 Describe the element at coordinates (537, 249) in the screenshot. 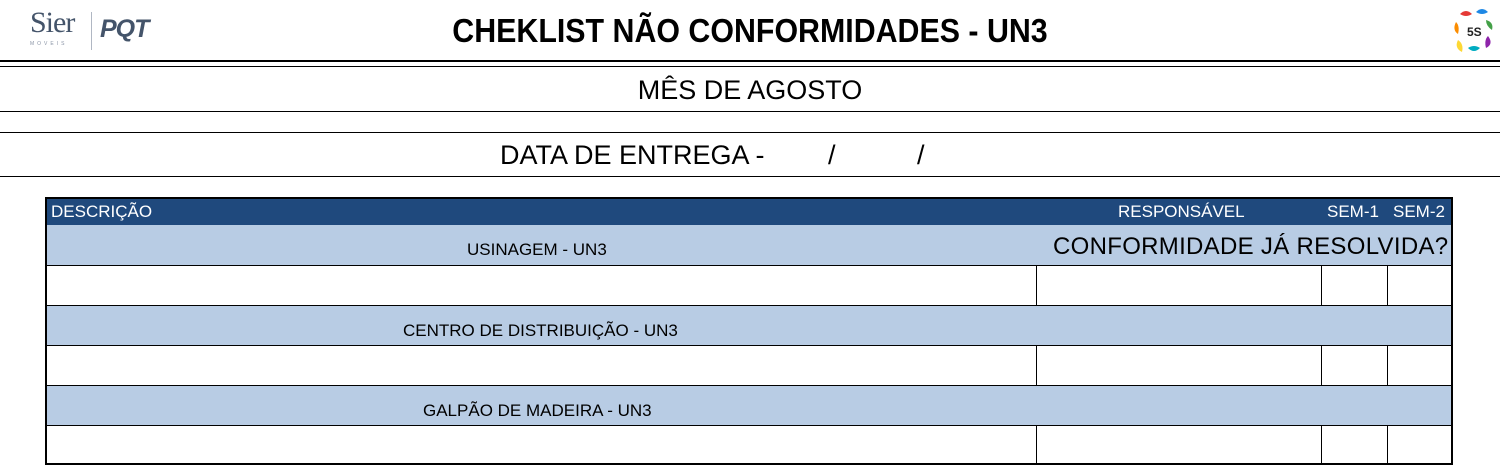

I see `section-label: USINAGEM - UN3` at that location.